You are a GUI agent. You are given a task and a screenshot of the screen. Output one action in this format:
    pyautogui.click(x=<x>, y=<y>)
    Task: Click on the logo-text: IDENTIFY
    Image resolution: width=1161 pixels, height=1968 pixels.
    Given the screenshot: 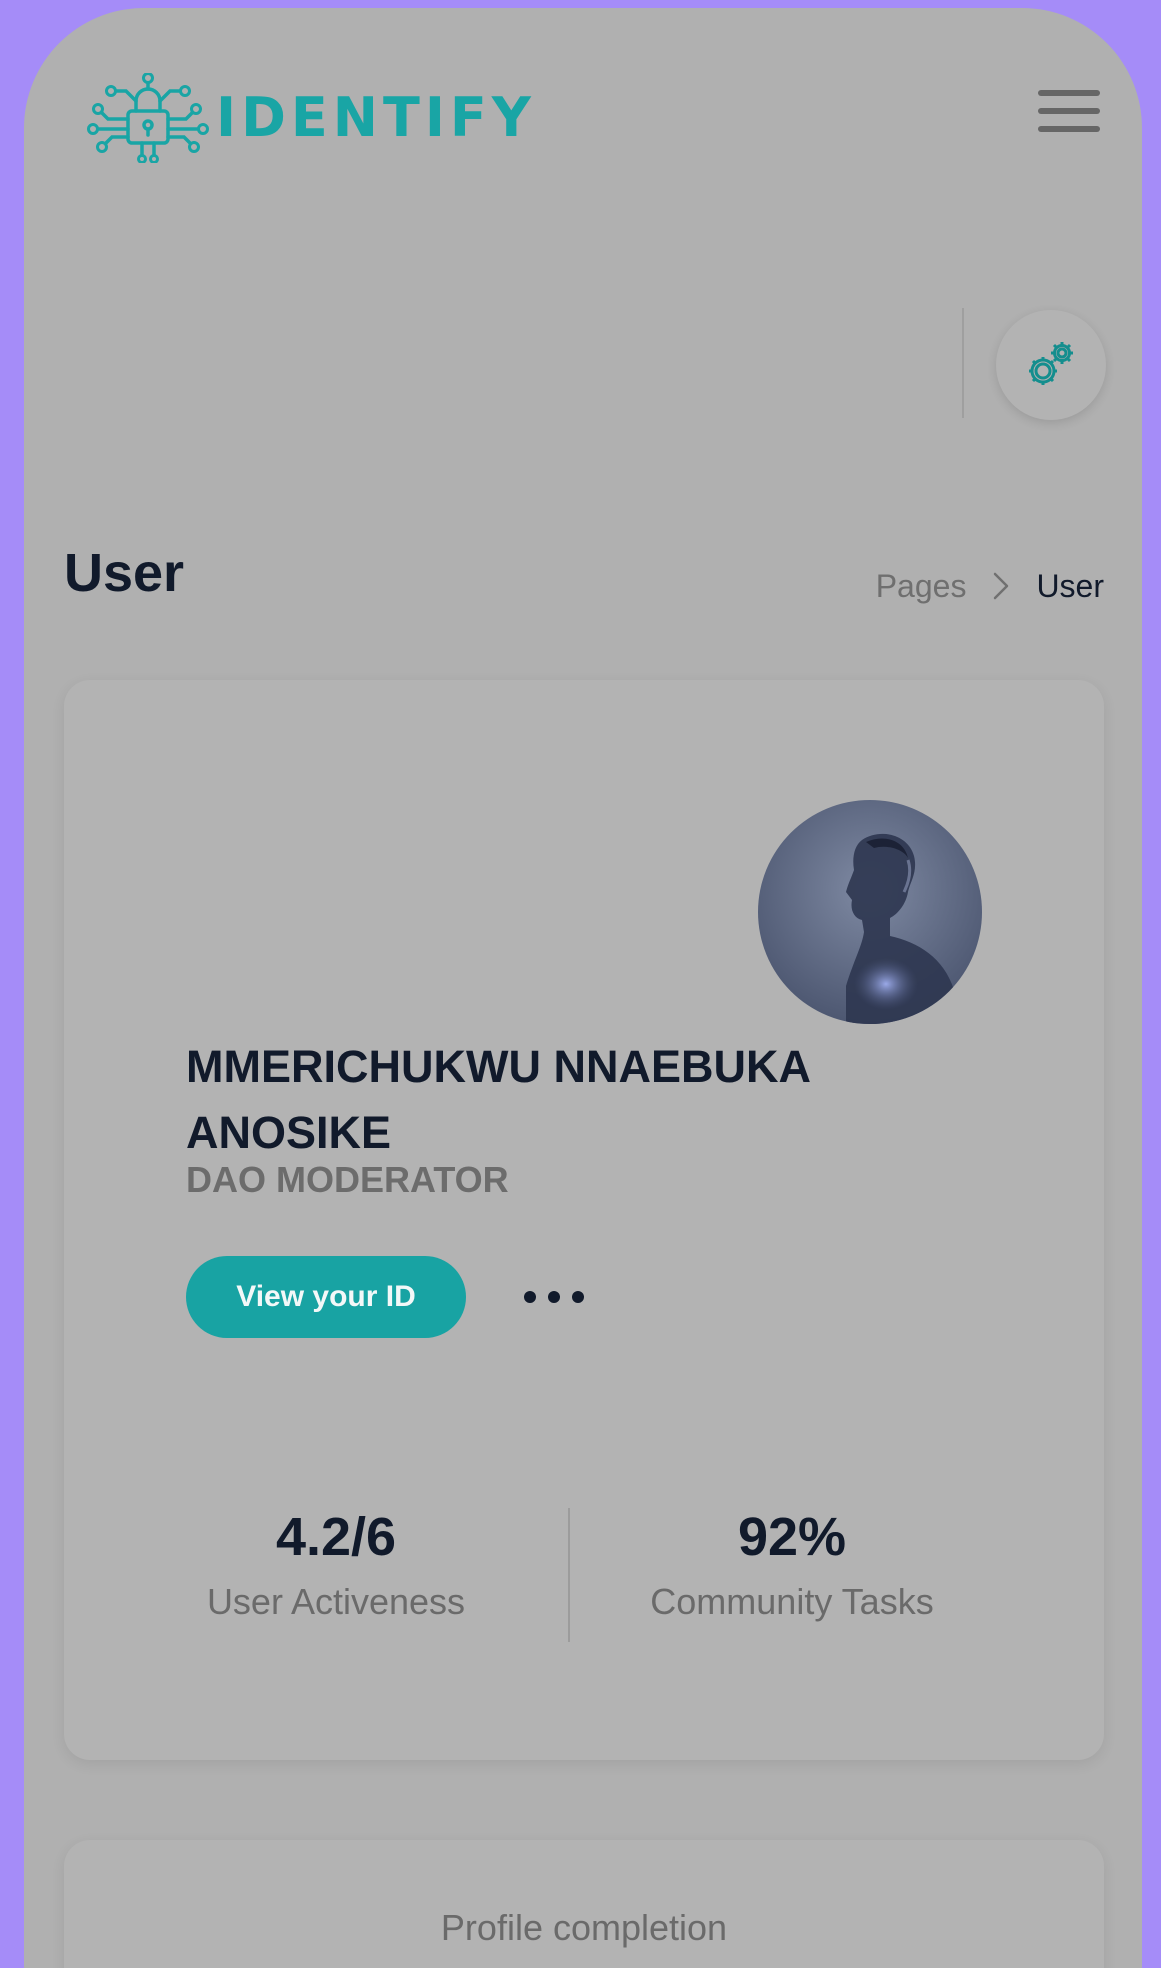 What is the action you would take?
    pyautogui.click(x=376, y=117)
    